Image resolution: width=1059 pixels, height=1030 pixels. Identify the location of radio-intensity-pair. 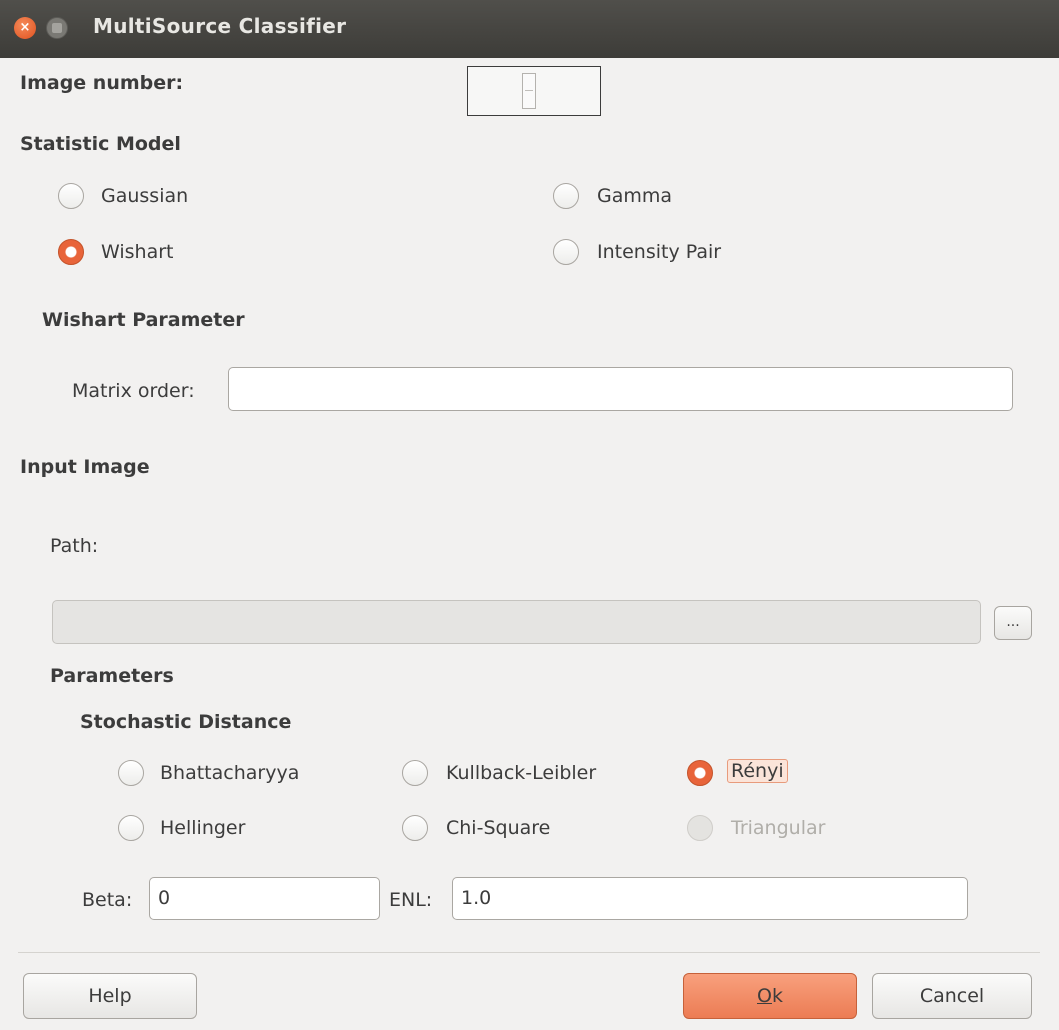
(566, 252).